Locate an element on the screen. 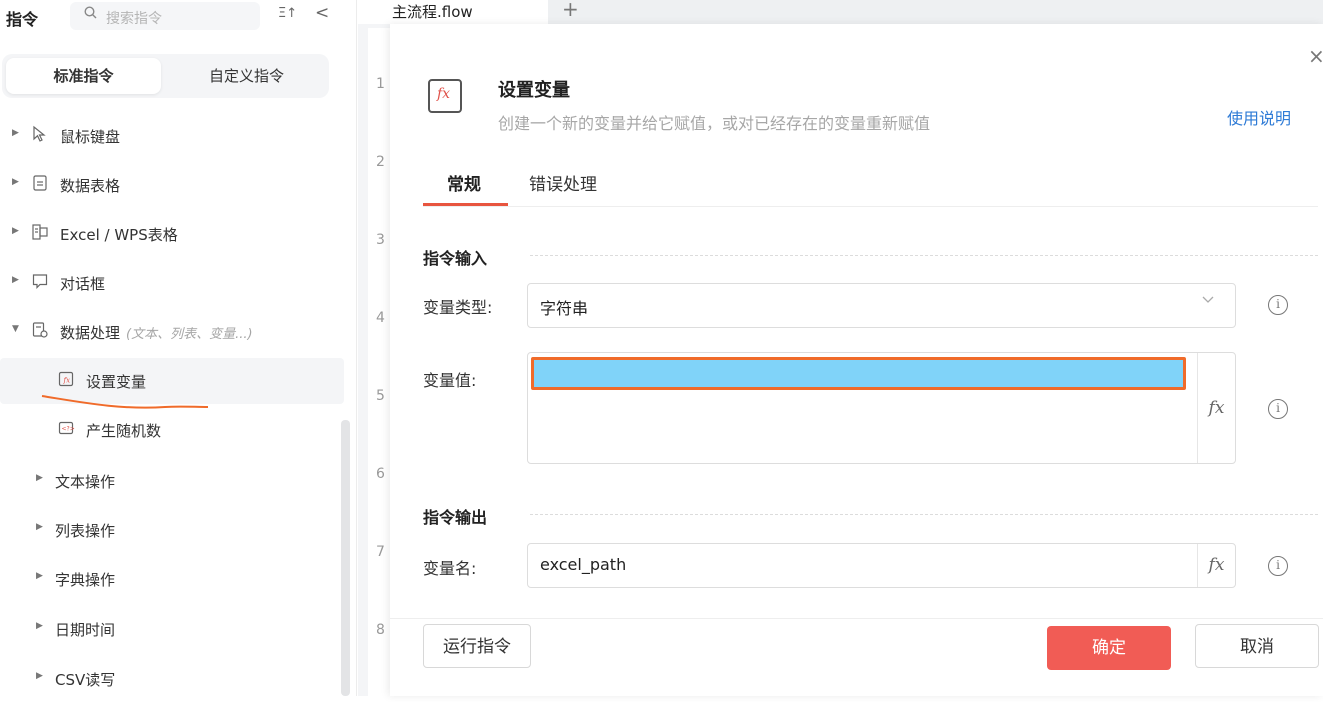 This screenshot has width=1323, height=702. tree-item-random-number: <?> 产生随机数 is located at coordinates (172, 430).